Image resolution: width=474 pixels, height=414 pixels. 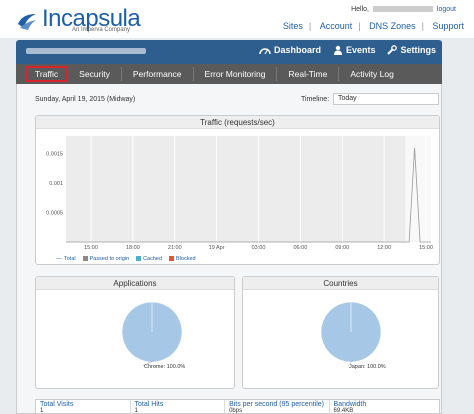 I want to click on applications-panel: Applications Chrome: 100.0%, so click(x=135, y=332).